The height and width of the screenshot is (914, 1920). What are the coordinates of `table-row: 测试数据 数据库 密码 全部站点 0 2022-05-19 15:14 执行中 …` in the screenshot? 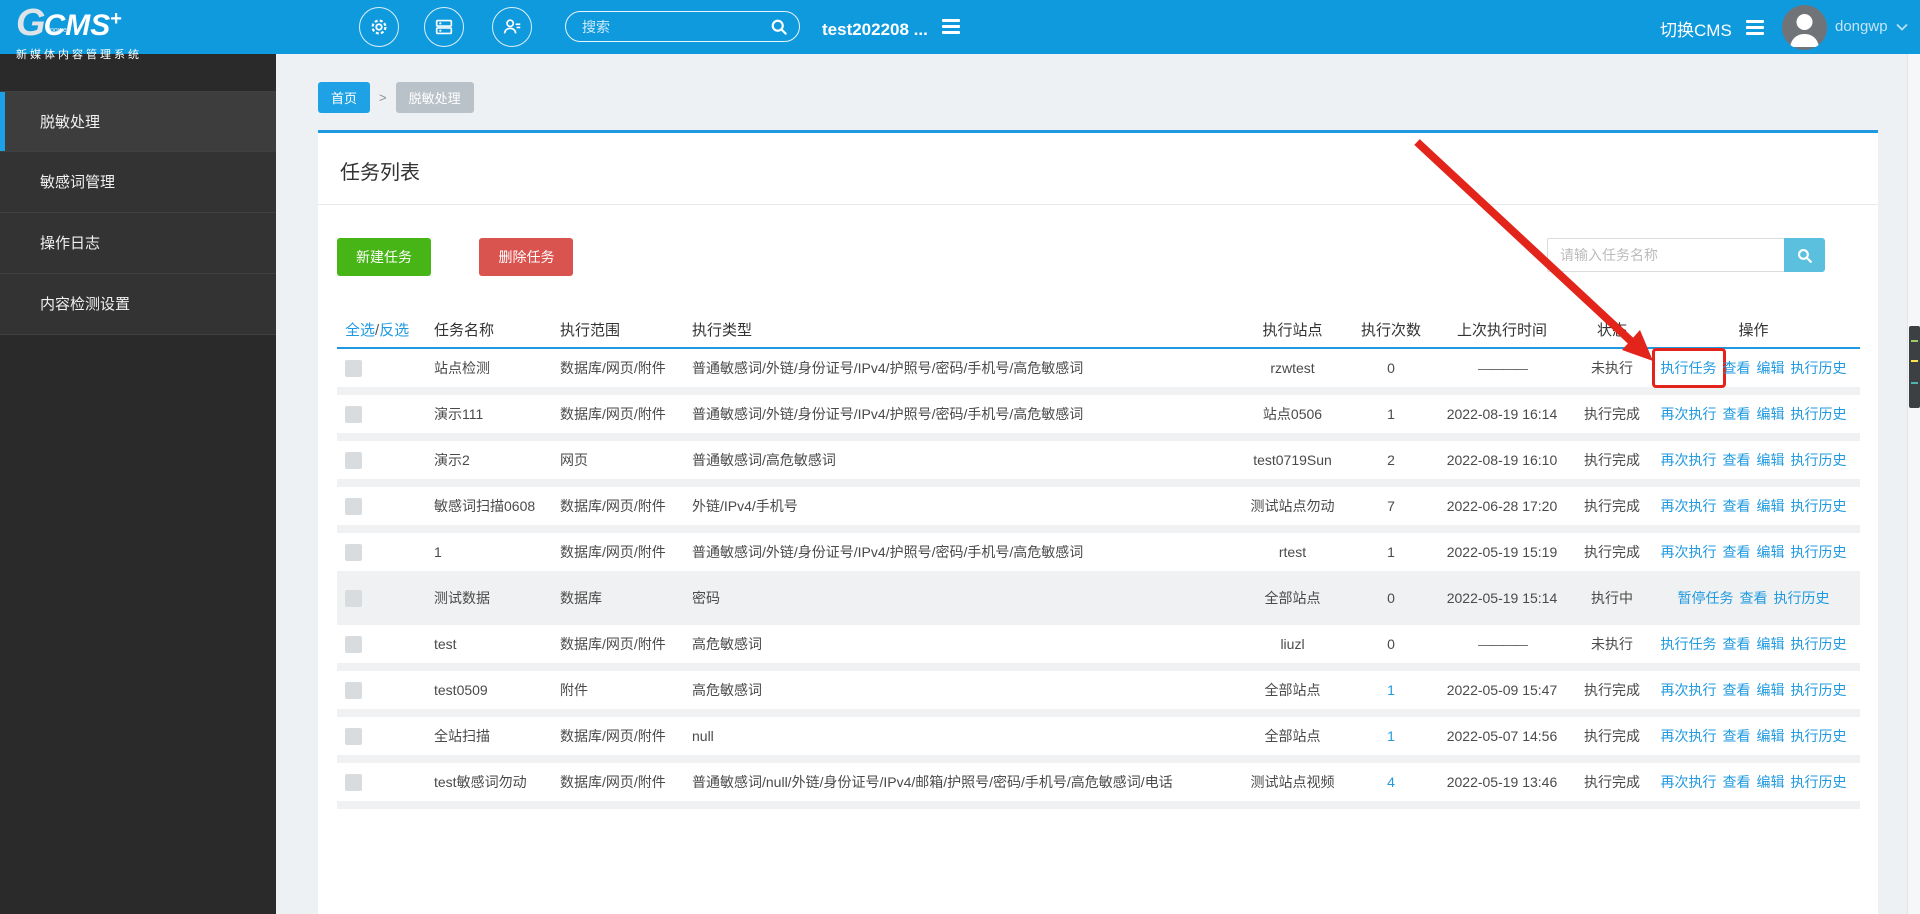 It's located at (1098, 602).